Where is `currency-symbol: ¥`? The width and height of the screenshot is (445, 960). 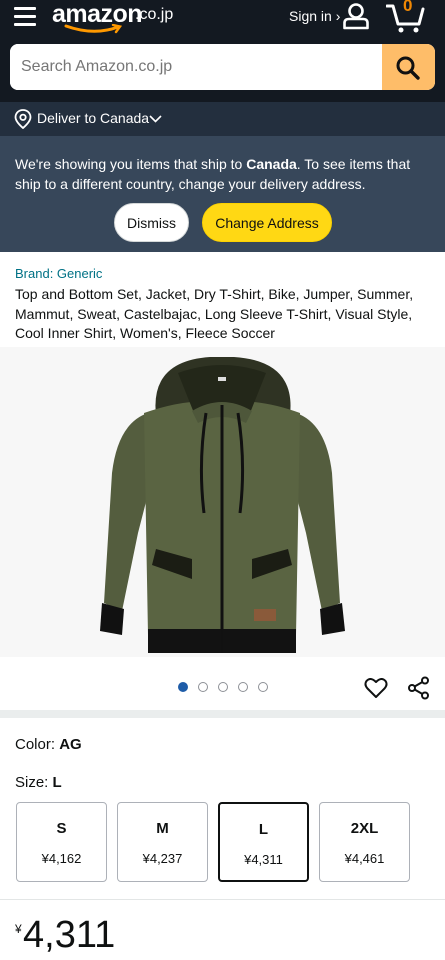 currency-symbol: ¥ is located at coordinates (18, 929).